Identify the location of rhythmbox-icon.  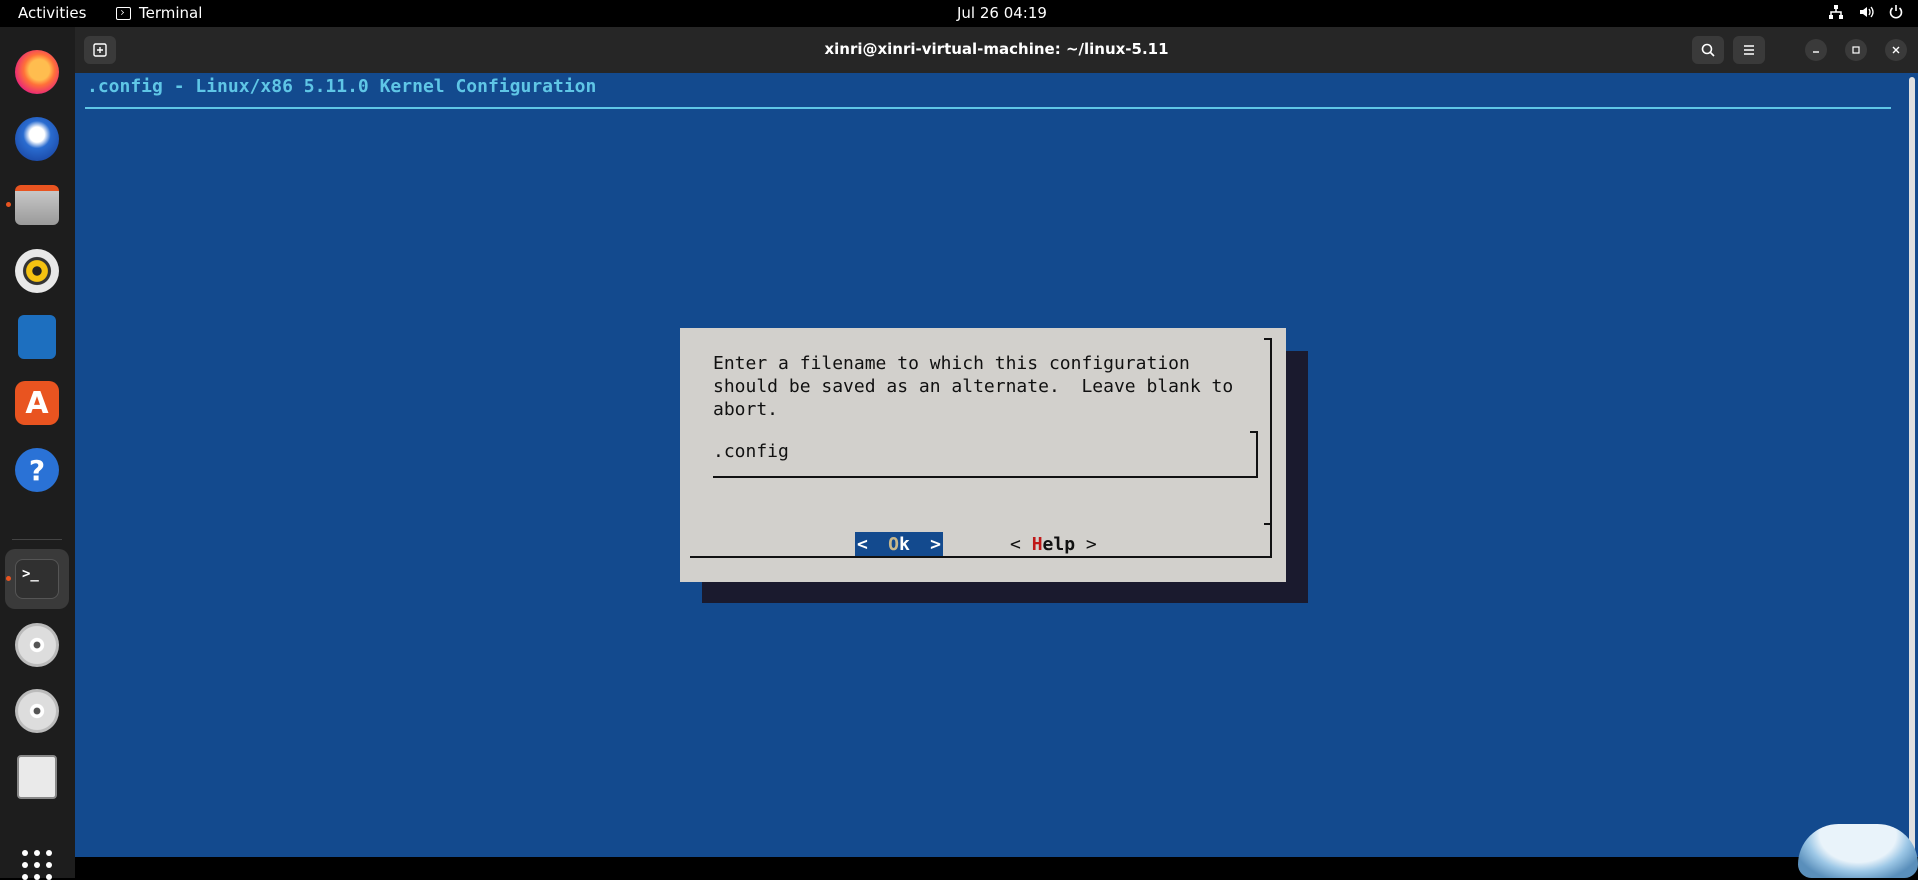
(37, 271).